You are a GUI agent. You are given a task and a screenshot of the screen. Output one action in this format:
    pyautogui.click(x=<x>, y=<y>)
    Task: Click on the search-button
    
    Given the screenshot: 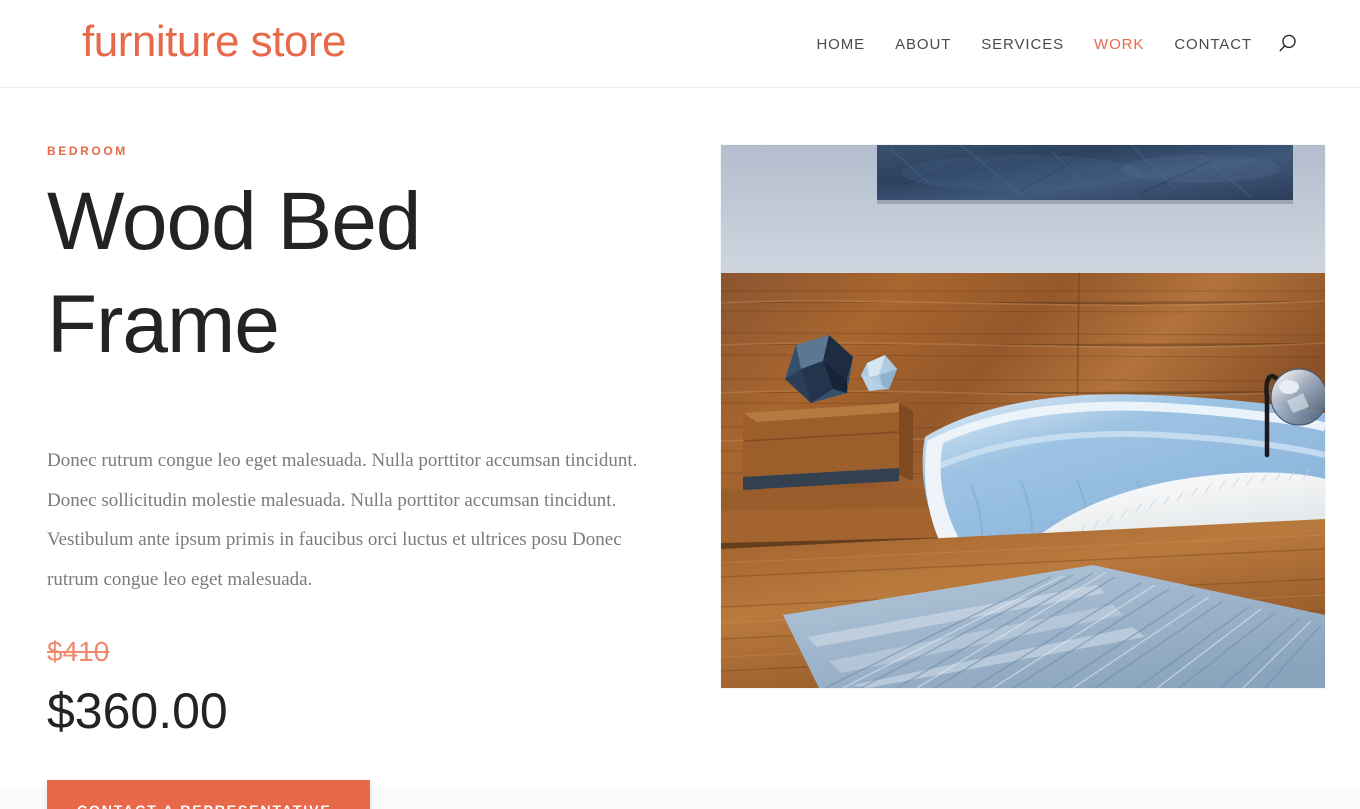 What is the action you would take?
    pyautogui.click(x=1287, y=45)
    